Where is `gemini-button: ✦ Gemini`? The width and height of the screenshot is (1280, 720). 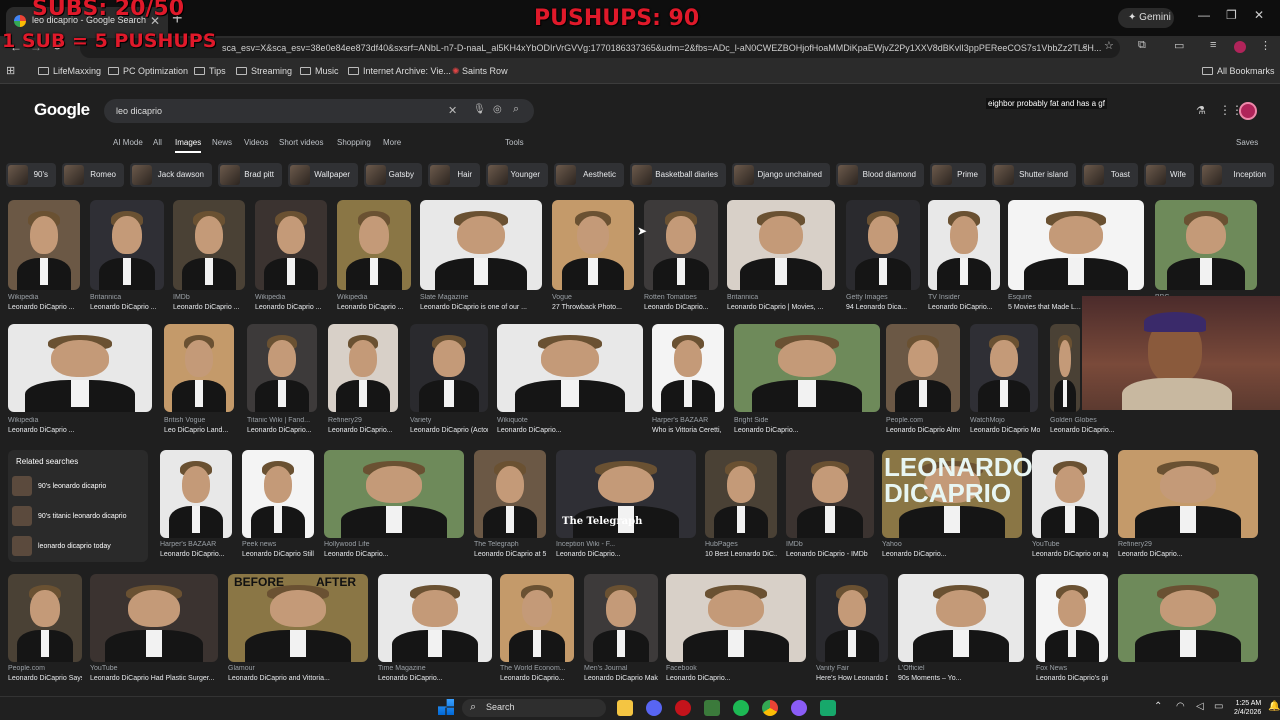
gemini-button: ✦ Gemini is located at coordinates (1146, 18).